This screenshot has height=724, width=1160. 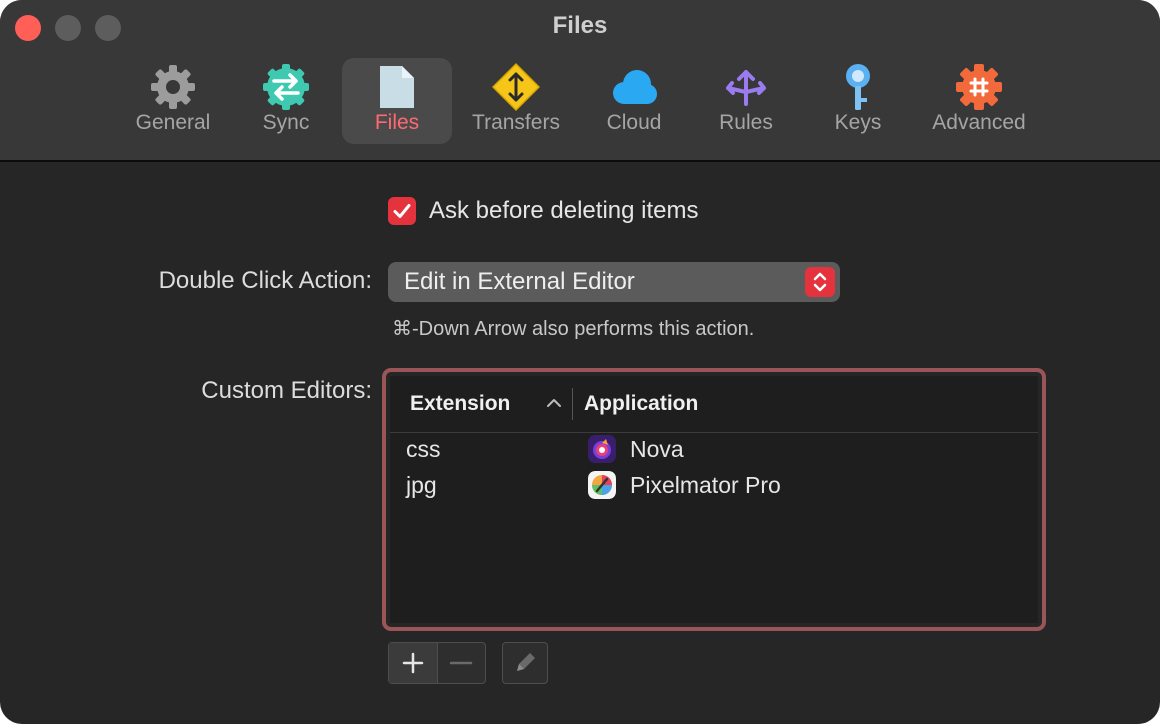 I want to click on key-icon, so click(x=858, y=87).